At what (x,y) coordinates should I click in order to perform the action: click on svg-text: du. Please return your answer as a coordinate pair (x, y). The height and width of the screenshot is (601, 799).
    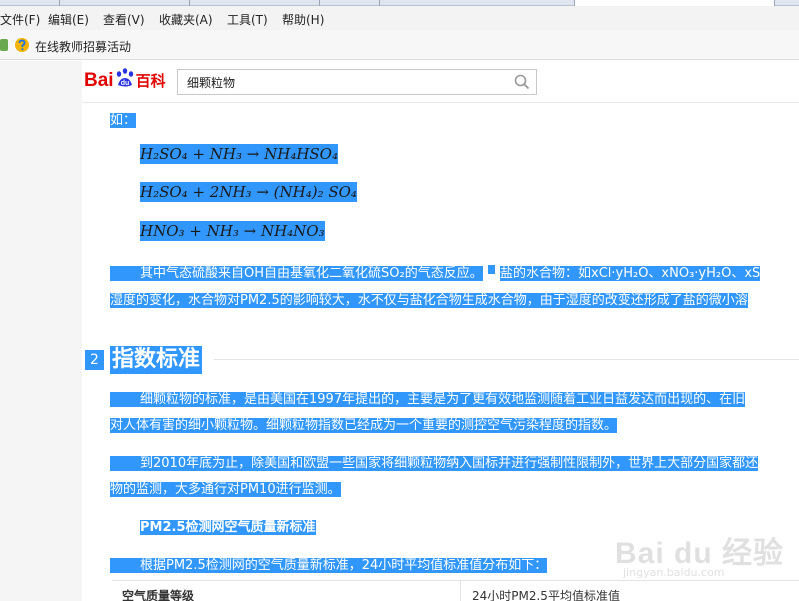
    Looking at the image, I should click on (124, 83).